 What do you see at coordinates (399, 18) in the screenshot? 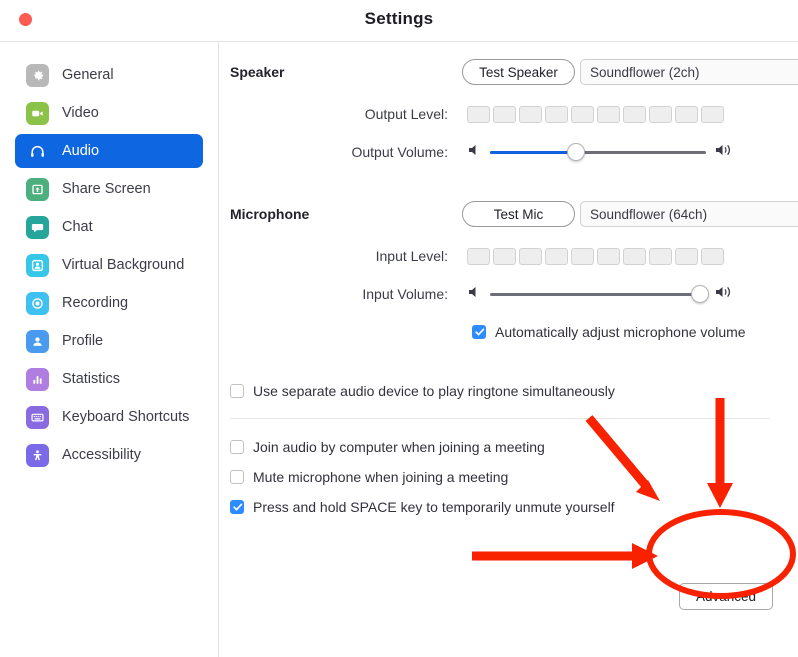
I see `page-title: Settings` at bounding box center [399, 18].